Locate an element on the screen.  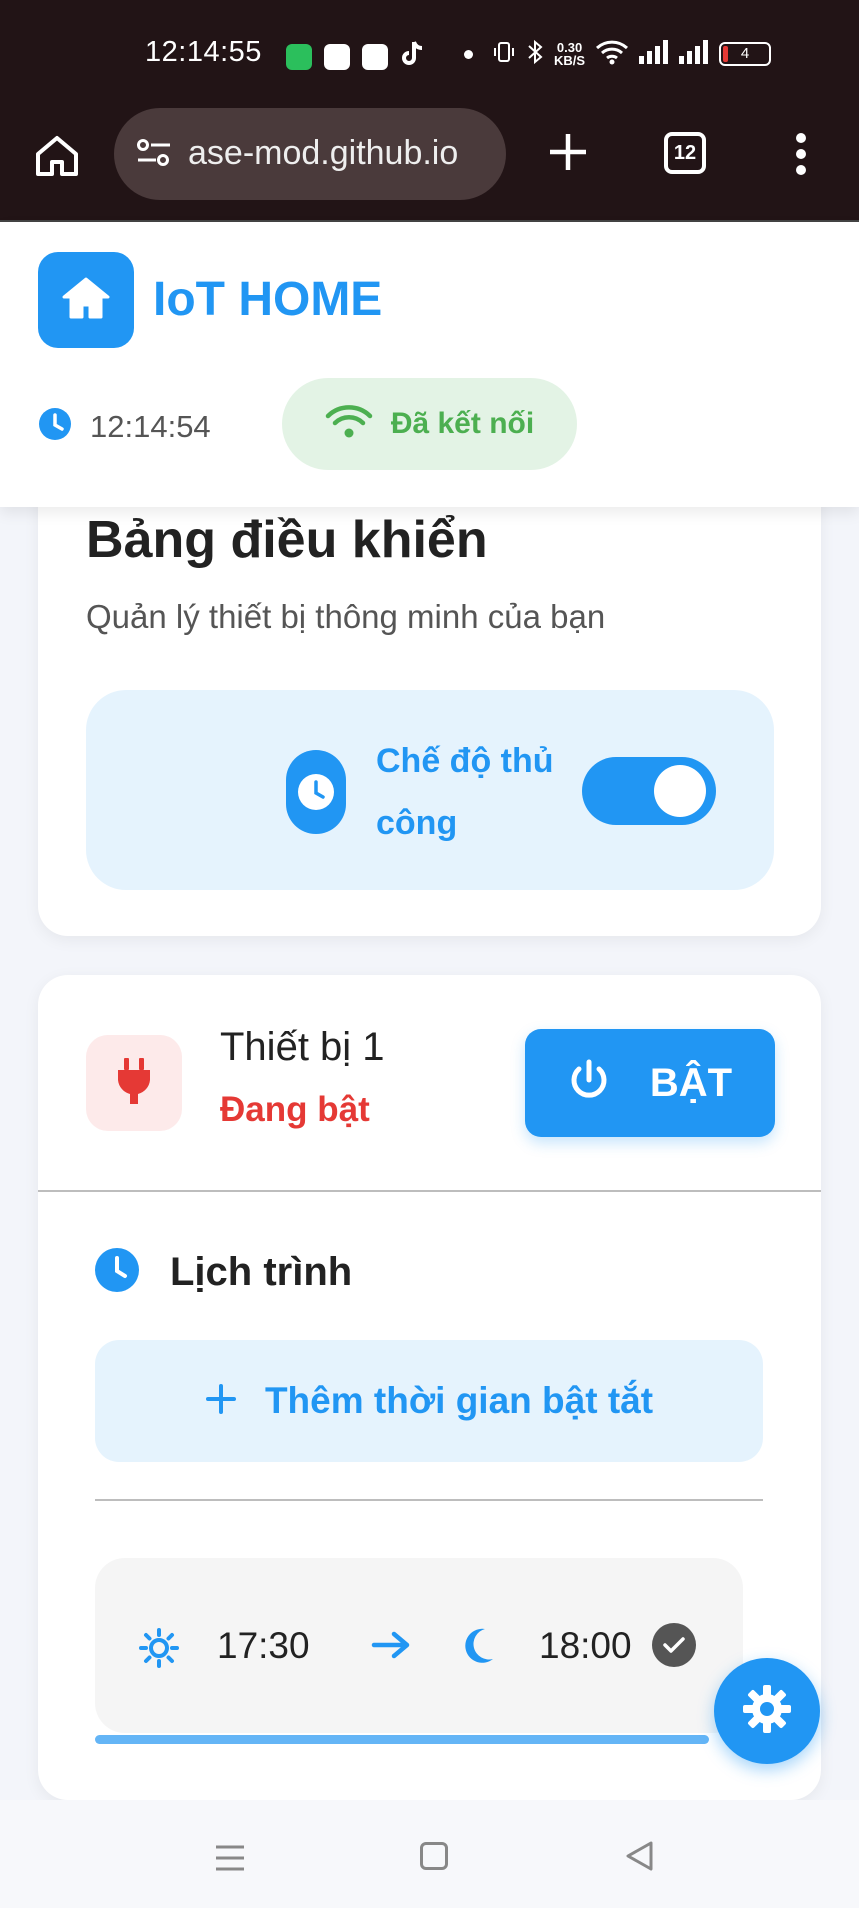
connection-status-text: Đã kết nối is located at coordinates (462, 423).